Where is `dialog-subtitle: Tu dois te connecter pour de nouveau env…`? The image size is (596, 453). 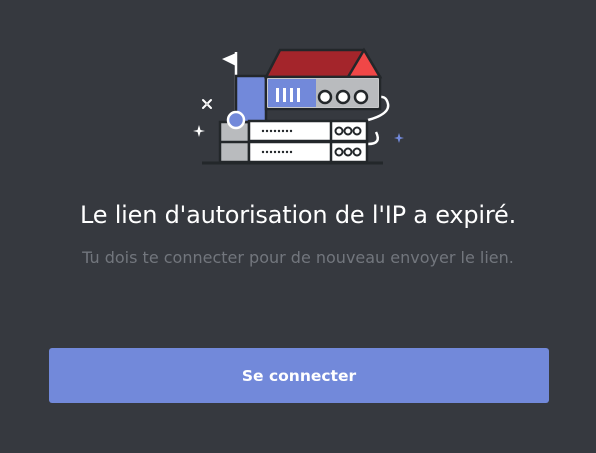 dialog-subtitle: Tu dois te connecter pour de nouveau env… is located at coordinates (298, 257).